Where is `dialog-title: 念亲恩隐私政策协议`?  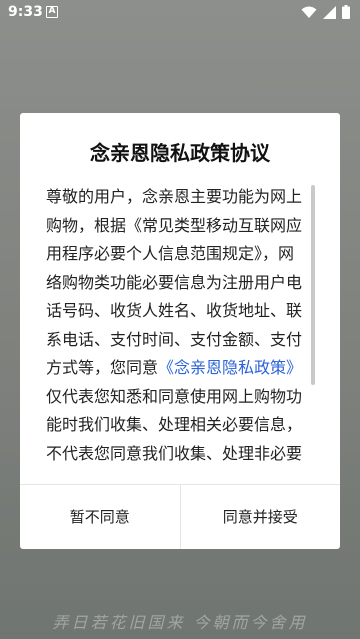 dialog-title: 念亲恩隐私政策协议 is located at coordinates (180, 153).